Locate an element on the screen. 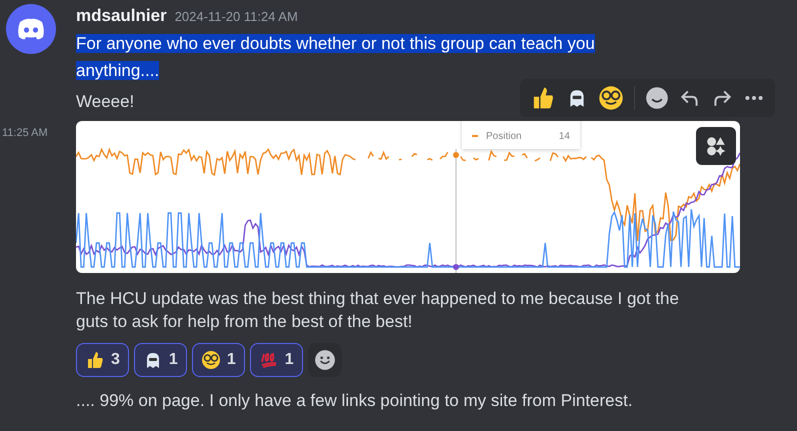 This screenshot has height=431, width=797. message-text: Weeee! is located at coordinates (105, 101).